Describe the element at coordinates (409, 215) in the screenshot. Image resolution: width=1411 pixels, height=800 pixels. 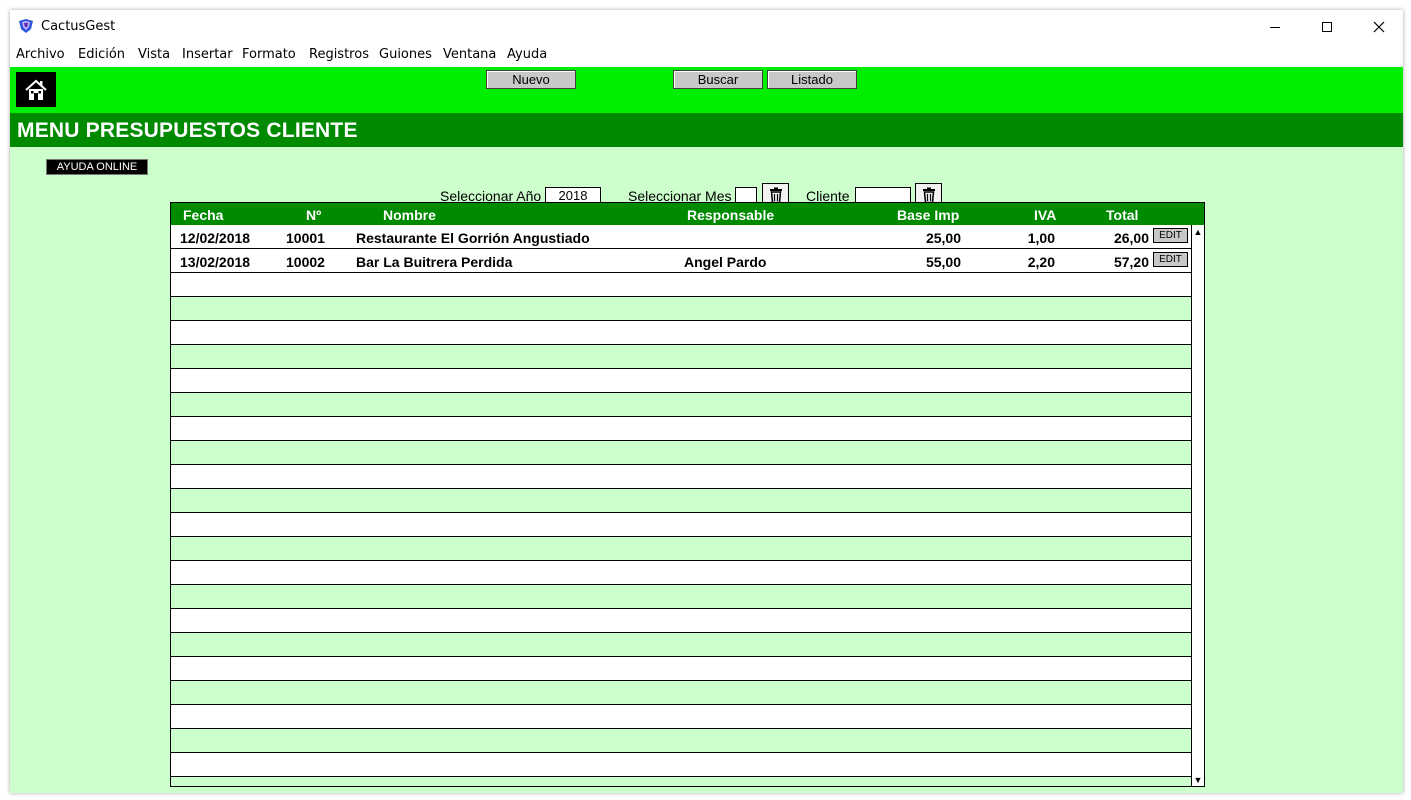
I see `header-nombre: Nombre` at that location.